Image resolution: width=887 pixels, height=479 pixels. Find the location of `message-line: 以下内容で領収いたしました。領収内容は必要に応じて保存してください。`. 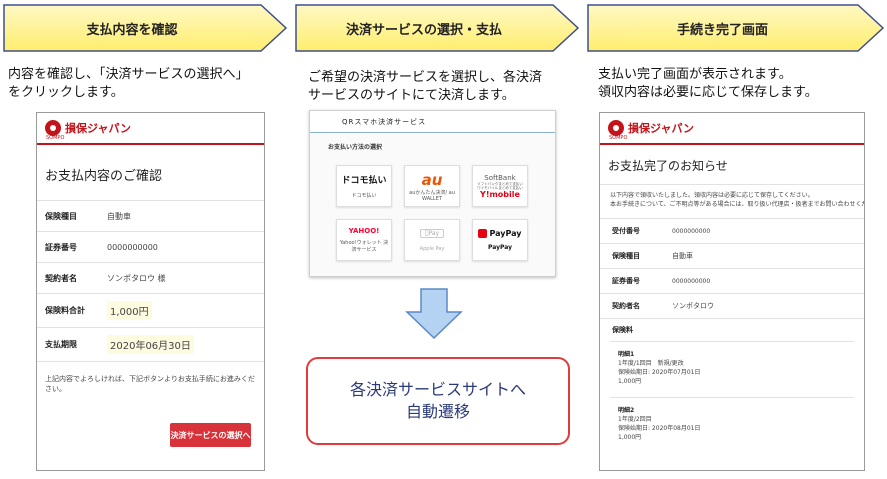

message-line: 以下内容で領収いたしました。領収内容は必要に応じて保存してください。 is located at coordinates (712, 195).